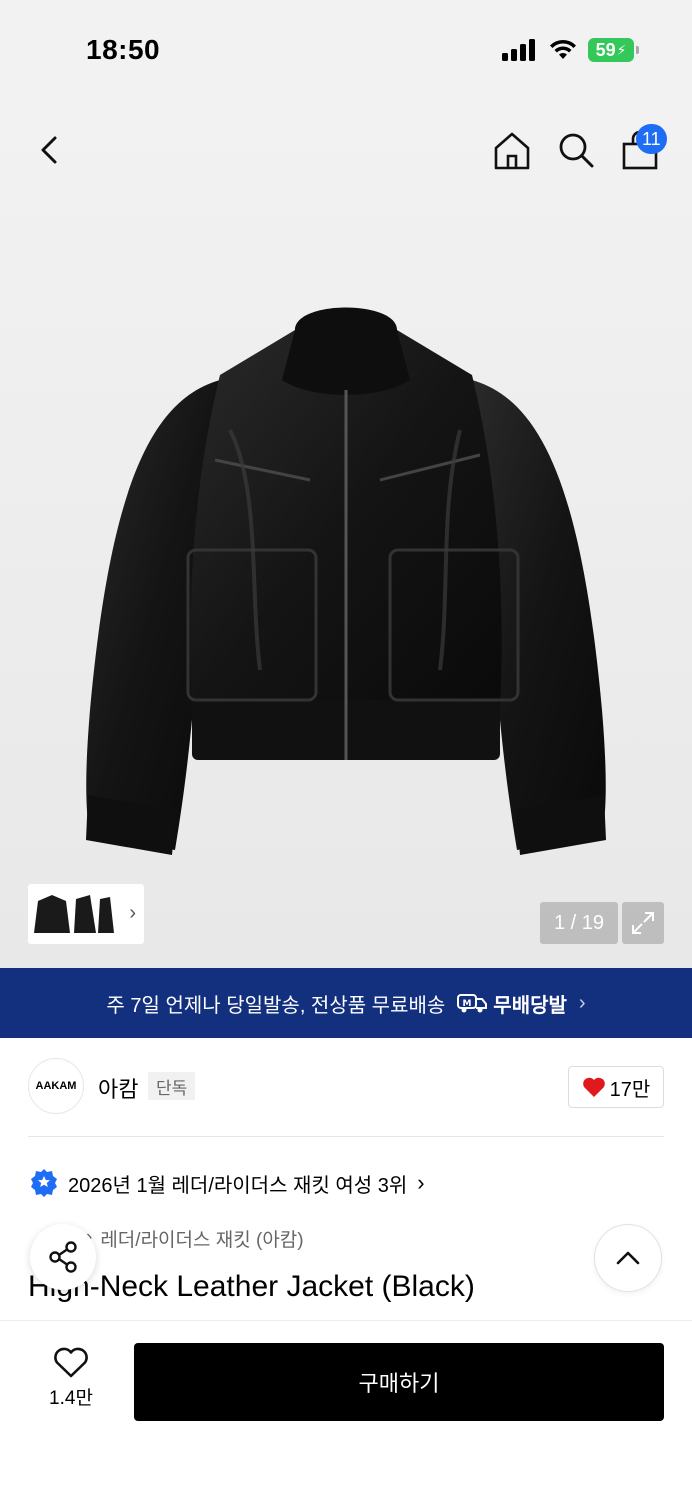  Describe the element at coordinates (605, 49) in the screenshot. I see `battery-level: 59` at that location.